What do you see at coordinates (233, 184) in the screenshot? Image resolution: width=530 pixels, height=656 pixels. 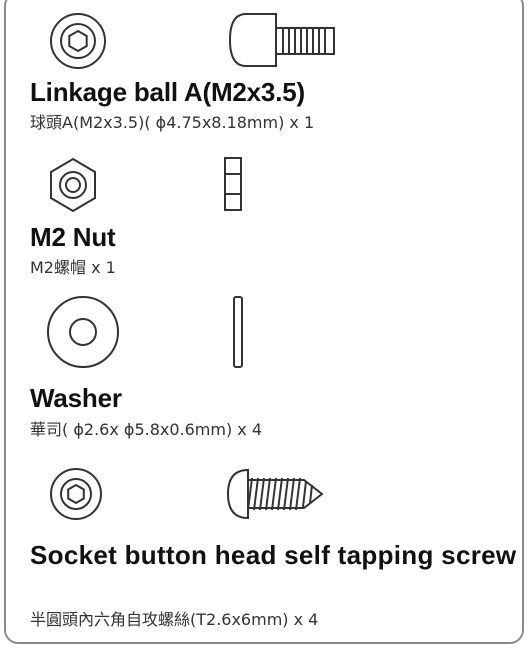 I see `nut-side-icon` at bounding box center [233, 184].